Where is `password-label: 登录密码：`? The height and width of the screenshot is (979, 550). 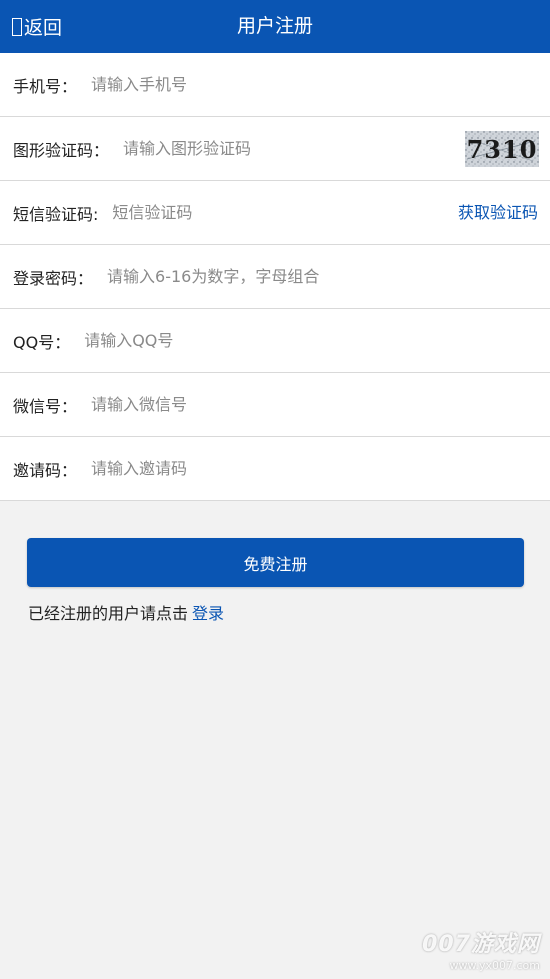
password-label: 登录密码： is located at coordinates (53, 278).